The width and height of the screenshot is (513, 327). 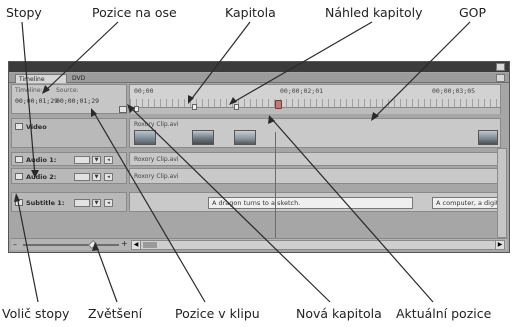 What do you see at coordinates (24, 12) in the screenshot?
I see `annotation-stopy: Stopy` at bounding box center [24, 12].